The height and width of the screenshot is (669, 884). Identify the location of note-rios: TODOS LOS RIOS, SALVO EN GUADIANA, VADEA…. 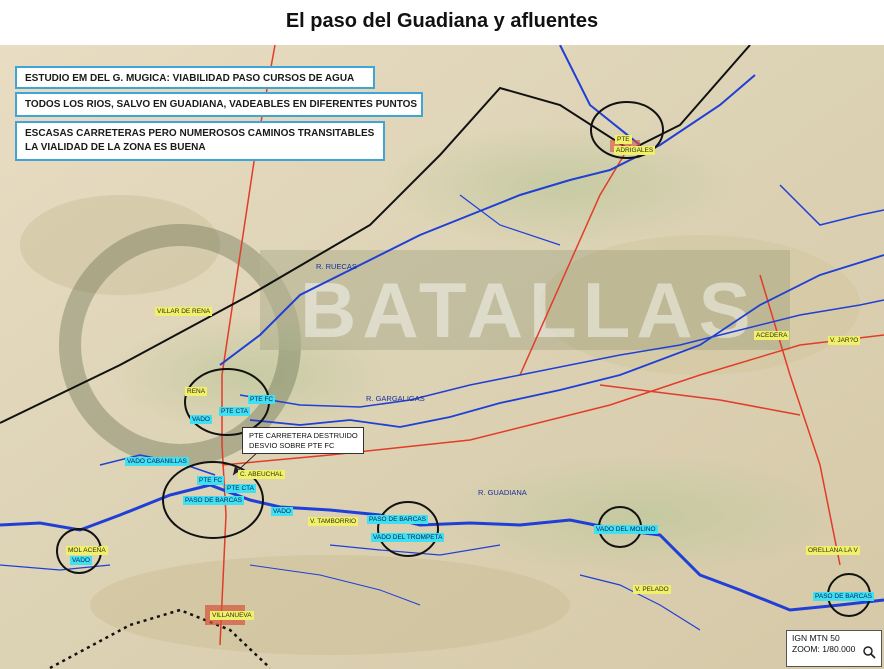
(219, 104).